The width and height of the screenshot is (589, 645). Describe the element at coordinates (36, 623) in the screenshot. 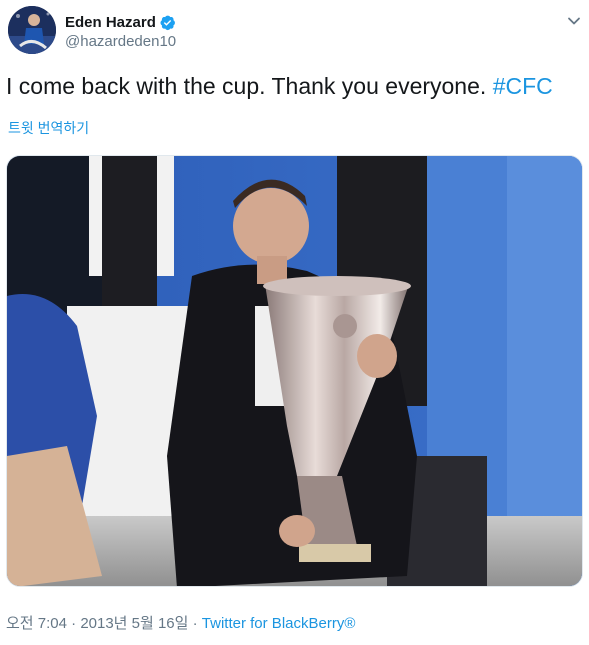

I see `tweet-time: 오전 7:04` at that location.